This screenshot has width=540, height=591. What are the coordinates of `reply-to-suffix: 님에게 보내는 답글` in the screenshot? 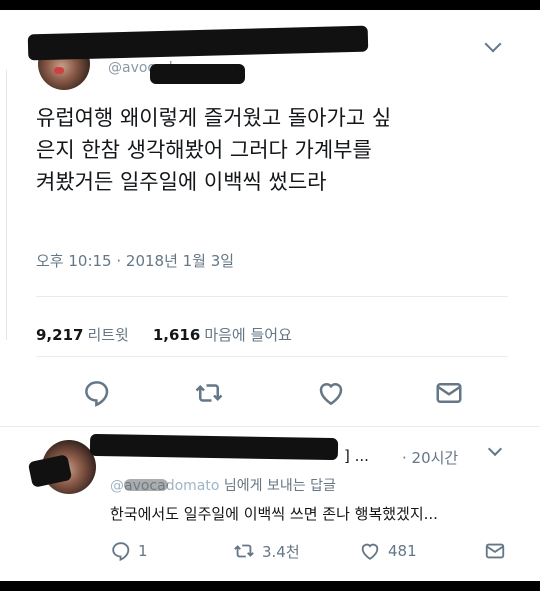 It's located at (279, 486).